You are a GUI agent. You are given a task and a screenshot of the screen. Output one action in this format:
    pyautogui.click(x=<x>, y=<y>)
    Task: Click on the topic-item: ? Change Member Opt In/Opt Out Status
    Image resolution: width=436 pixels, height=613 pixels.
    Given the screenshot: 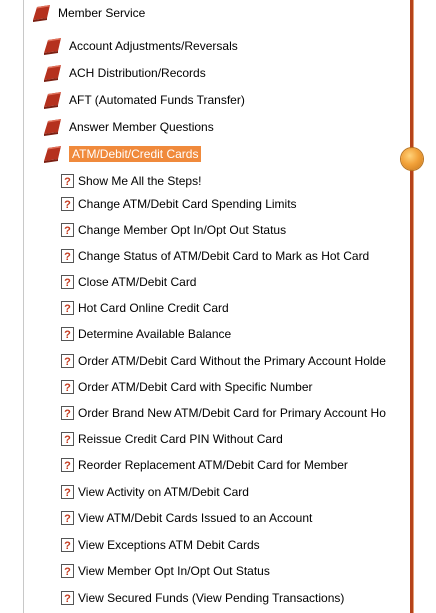 What is the action you would take?
    pyautogui.click(x=173, y=230)
    